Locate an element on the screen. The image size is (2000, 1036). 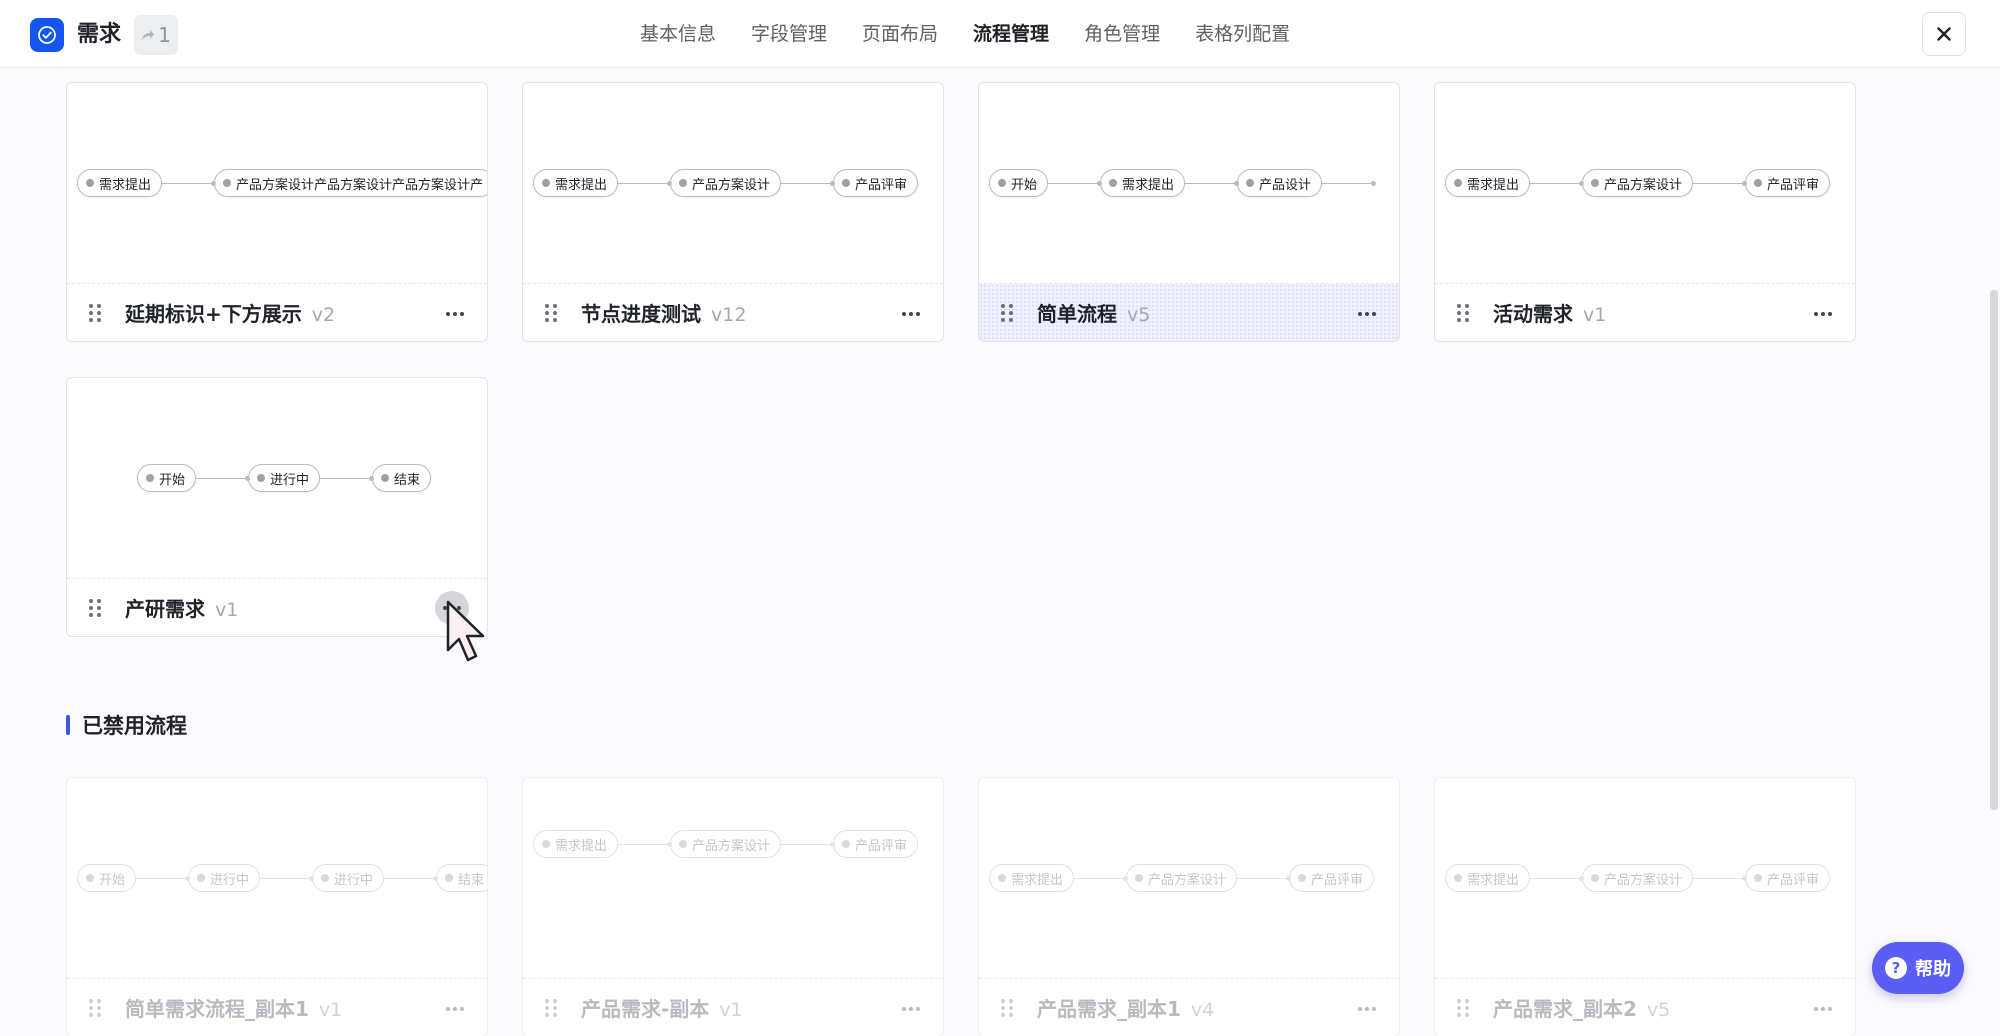
card-footer: 产品需求_副本1 v4 is located at coordinates (1189, 1007).